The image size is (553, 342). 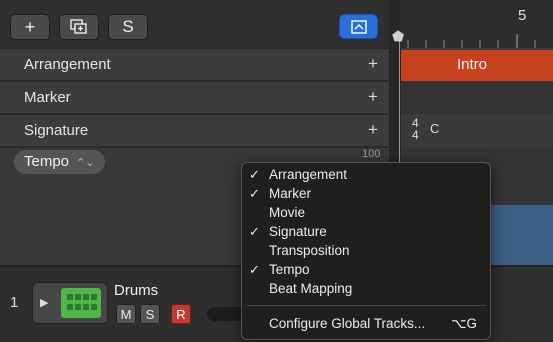 What do you see at coordinates (398, 36) in the screenshot?
I see `playhead-icon: ⬟` at bounding box center [398, 36].